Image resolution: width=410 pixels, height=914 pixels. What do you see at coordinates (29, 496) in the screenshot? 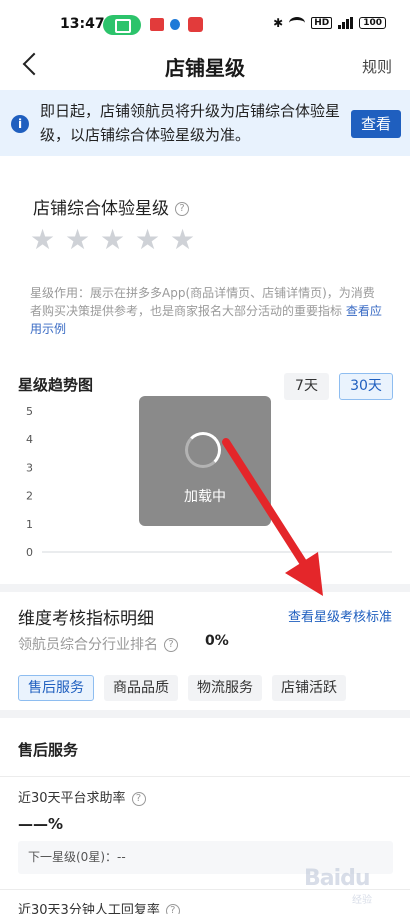
I see `y-tick-label: 2` at bounding box center [29, 496].